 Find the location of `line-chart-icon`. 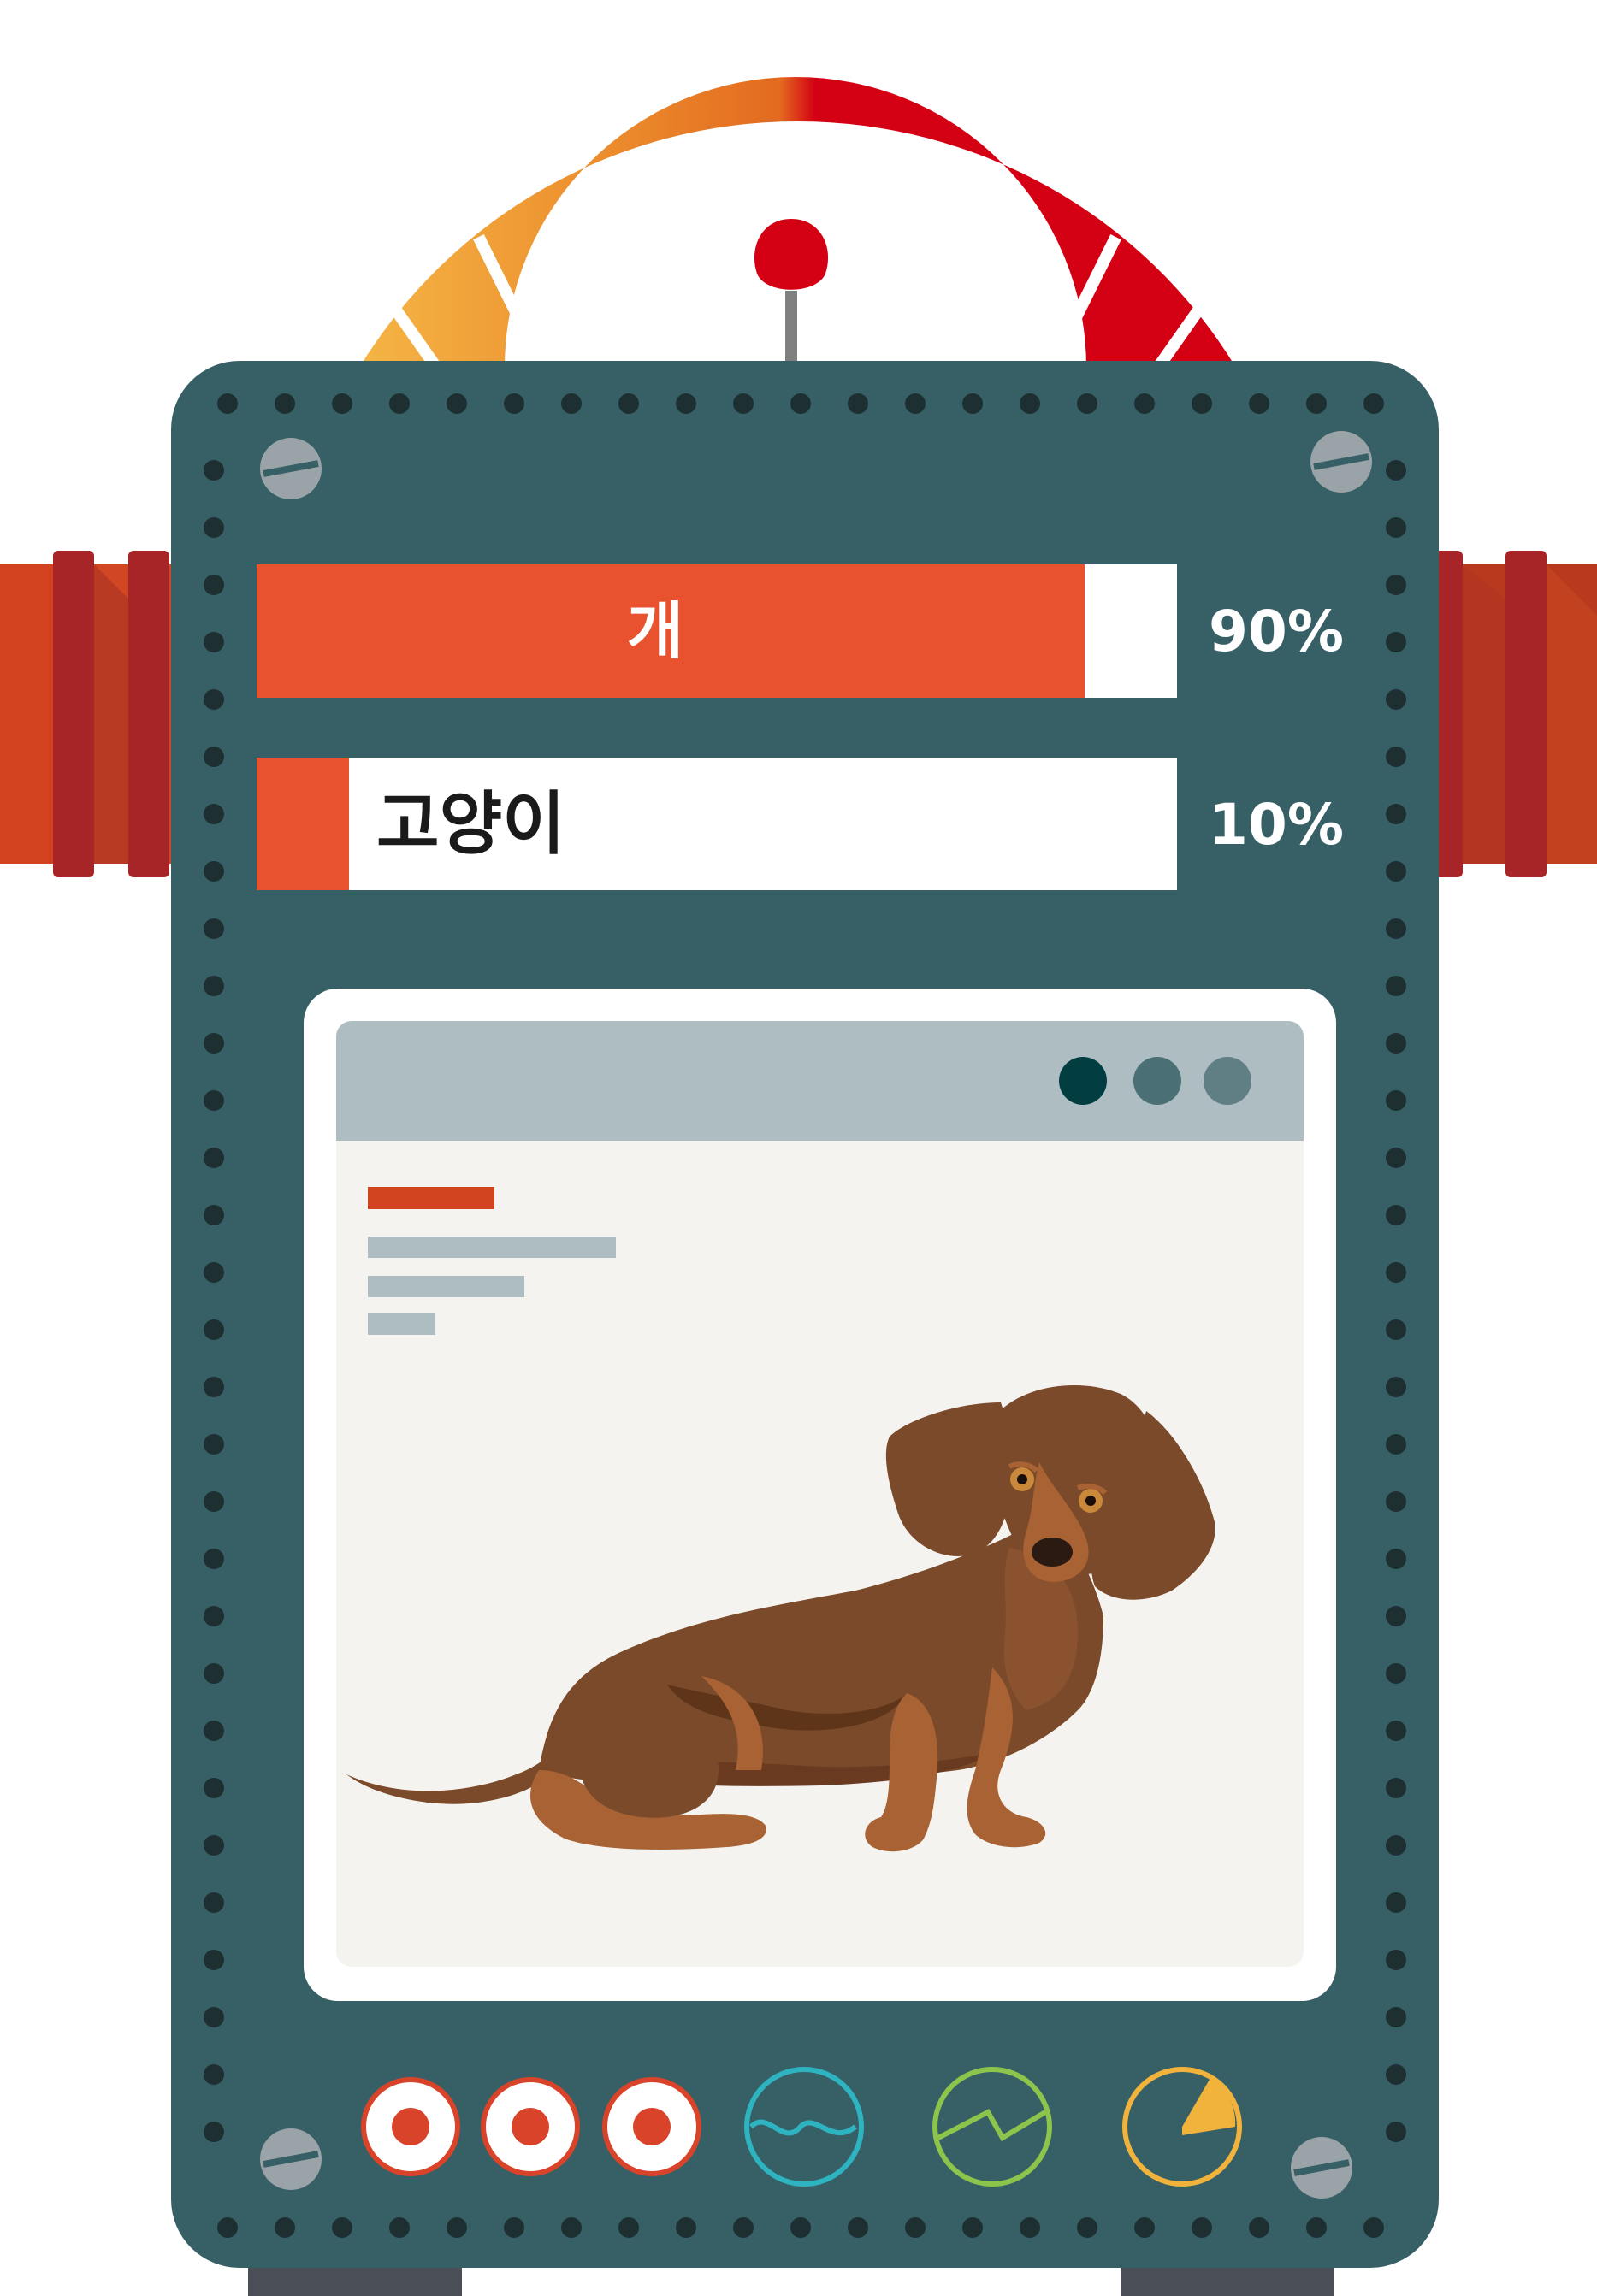

line-chart-icon is located at coordinates (992, 2127).